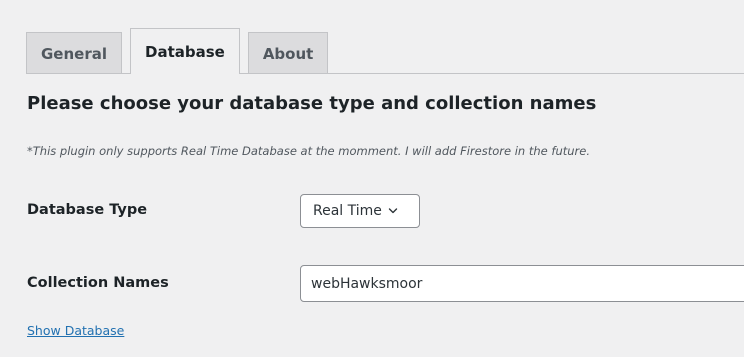 This screenshot has width=744, height=357. Describe the element at coordinates (98, 283) in the screenshot. I see `collection-names-label: Collection Names` at that location.